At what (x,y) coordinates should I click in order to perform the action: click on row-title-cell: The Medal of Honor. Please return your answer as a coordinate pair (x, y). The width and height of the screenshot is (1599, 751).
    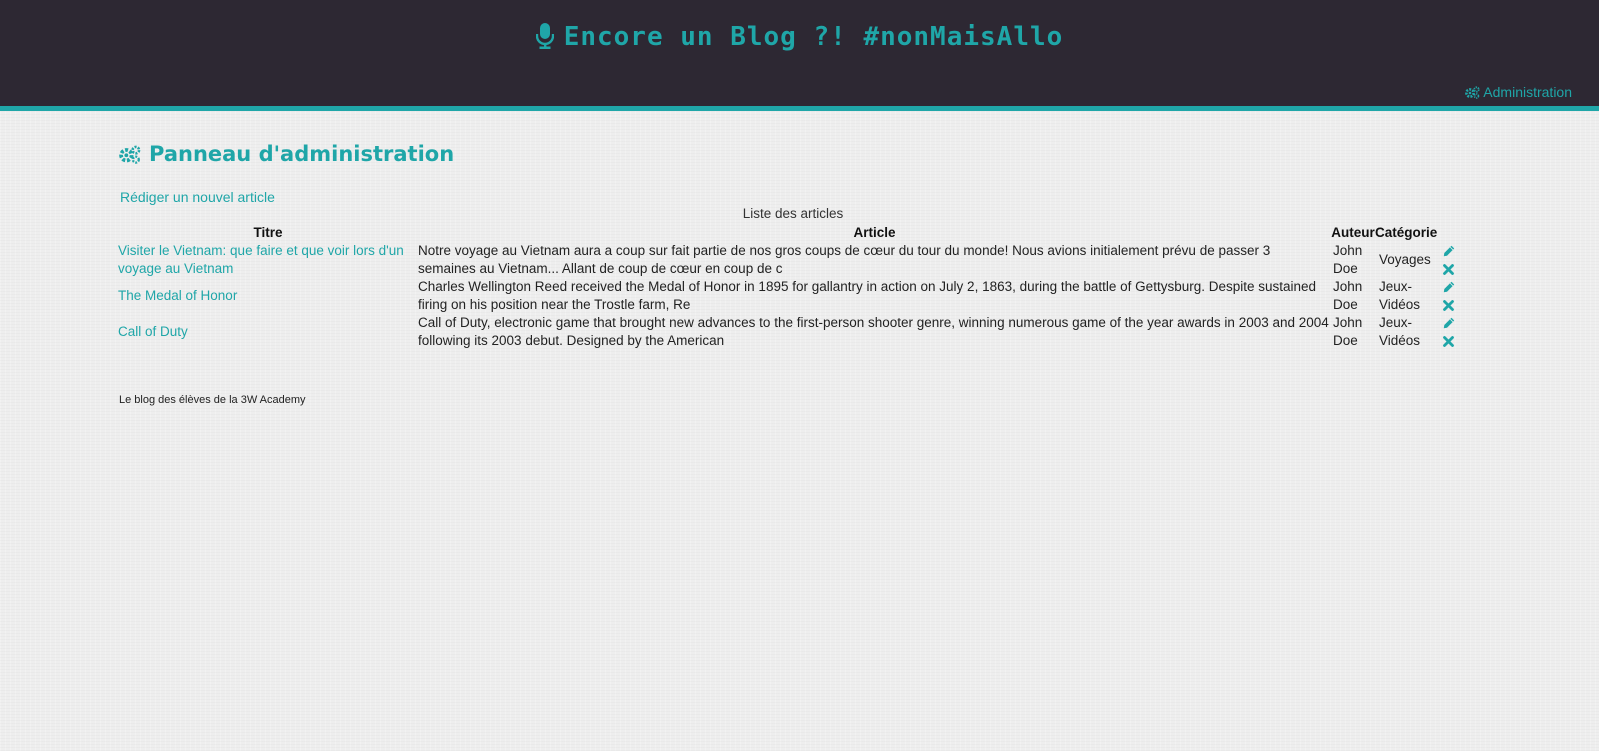
    Looking at the image, I should click on (268, 296).